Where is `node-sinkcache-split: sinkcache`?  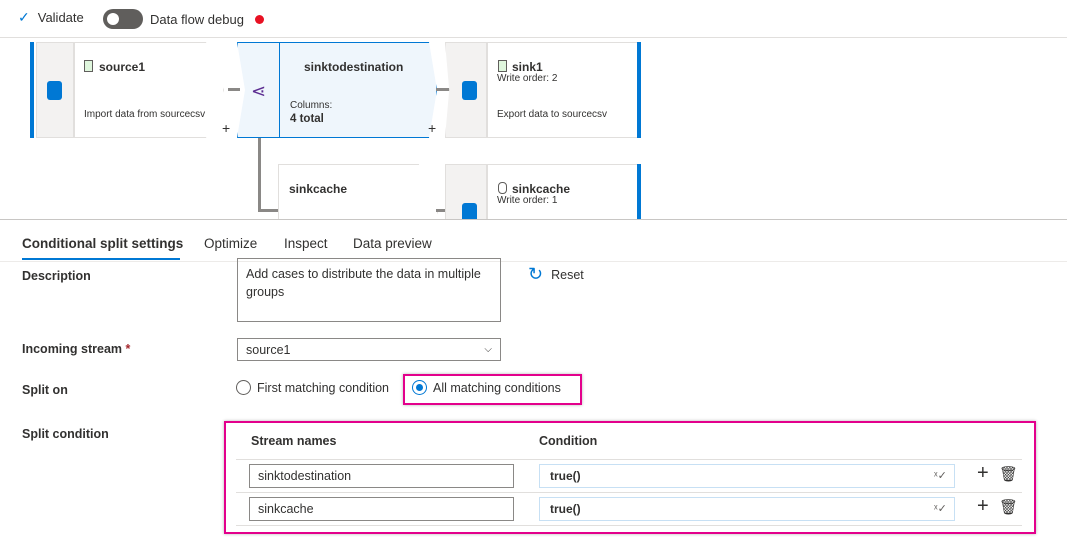
node-sinkcache-split: sinkcache is located at coordinates (358, 191).